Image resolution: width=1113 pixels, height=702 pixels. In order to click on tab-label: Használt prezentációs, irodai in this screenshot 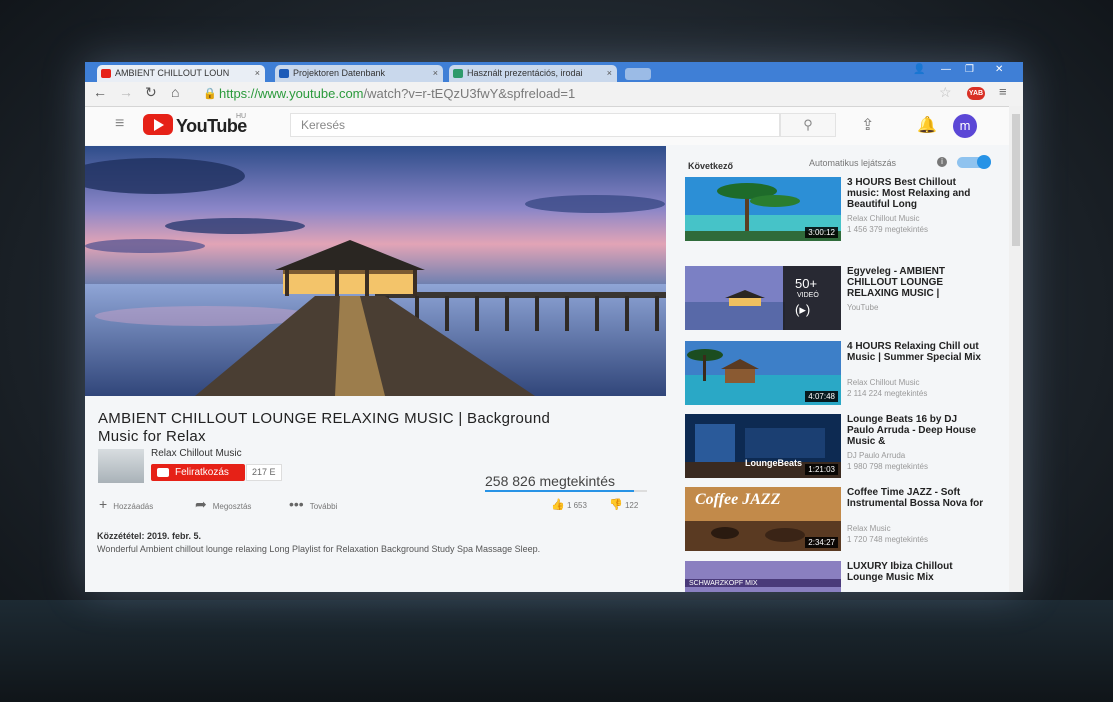, I will do `click(525, 73)`.